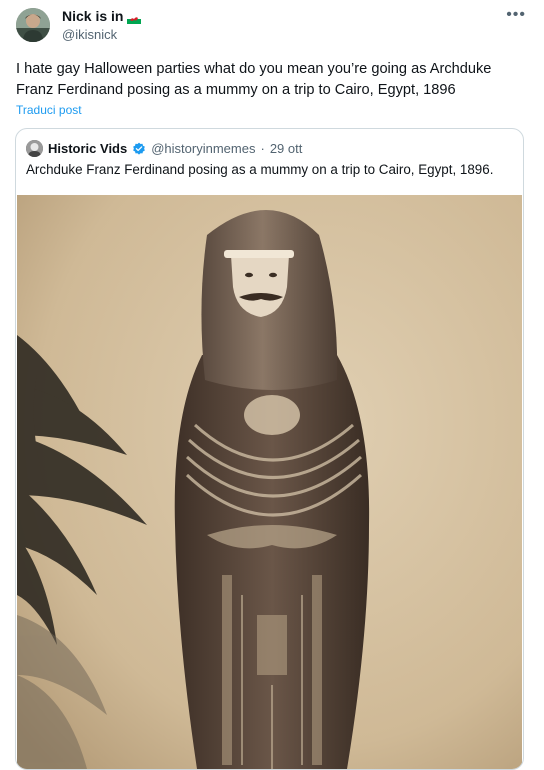 The width and height of the screenshot is (544, 770). I want to click on author-name-row: Nick is in, so click(102, 16).